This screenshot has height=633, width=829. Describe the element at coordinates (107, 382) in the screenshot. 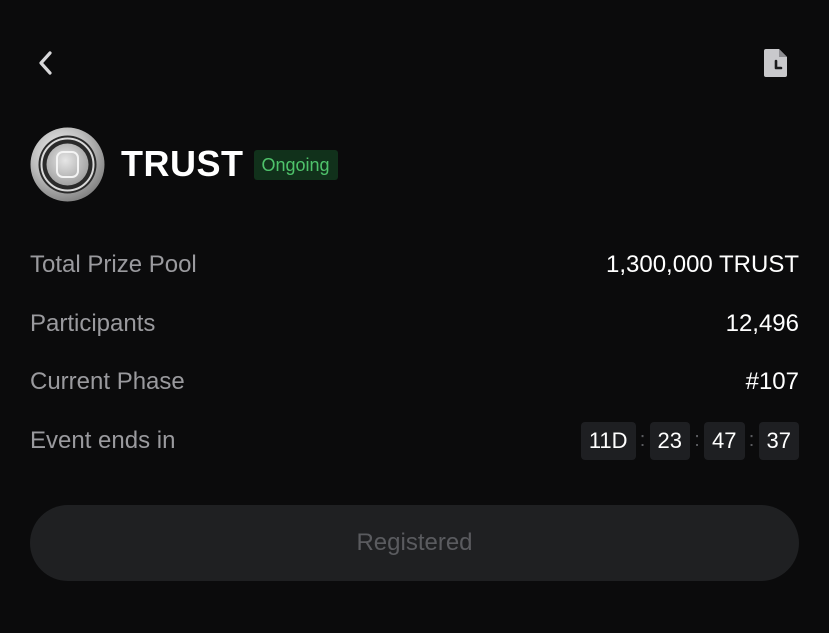

I see `phase-label: Current Phase` at that location.